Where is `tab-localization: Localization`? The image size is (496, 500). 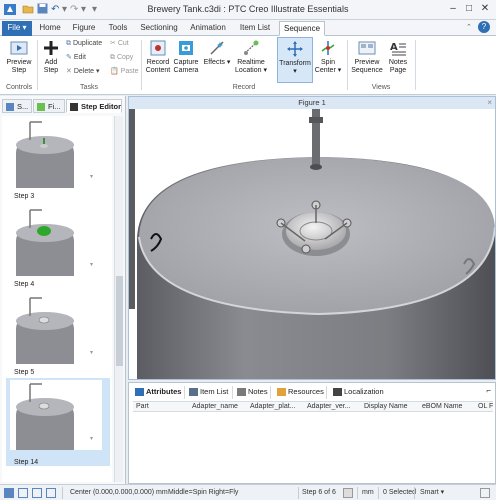
tab-localization: Localization is located at coordinates (360, 392).